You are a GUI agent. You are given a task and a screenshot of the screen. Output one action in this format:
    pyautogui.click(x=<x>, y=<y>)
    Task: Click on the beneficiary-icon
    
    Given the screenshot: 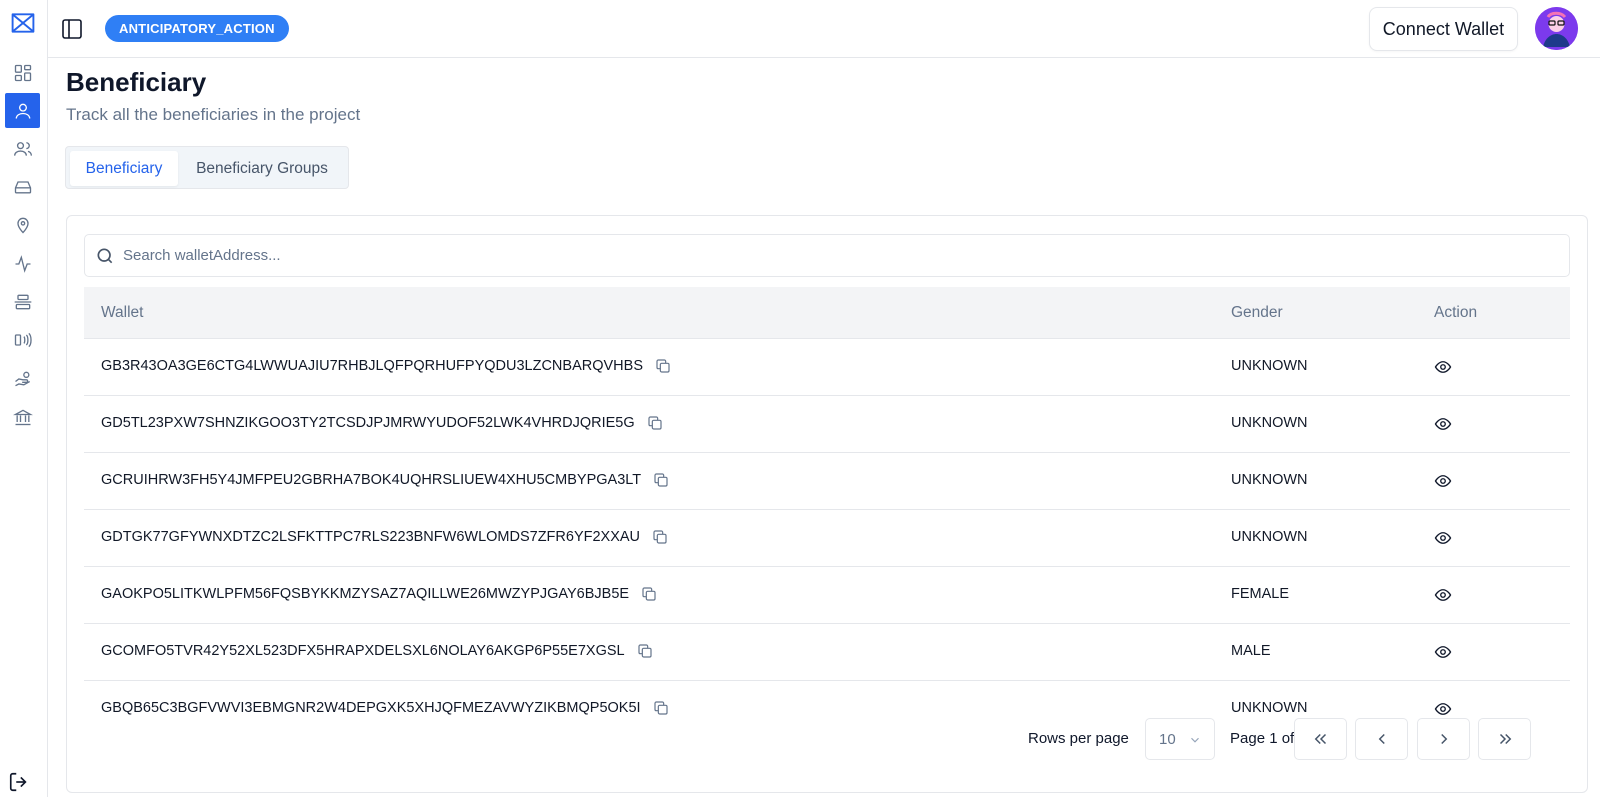 What is the action you would take?
    pyautogui.click(x=22, y=111)
    